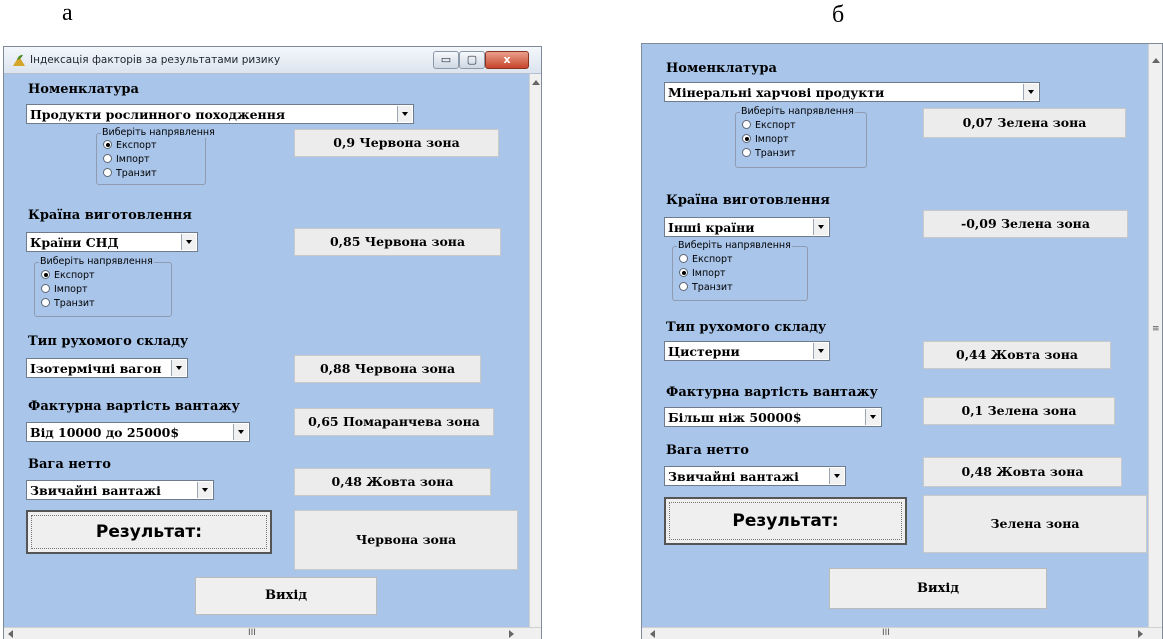  What do you see at coordinates (397, 242) in the screenshot?
I see `result-country: 0,85 Червона зона` at bounding box center [397, 242].